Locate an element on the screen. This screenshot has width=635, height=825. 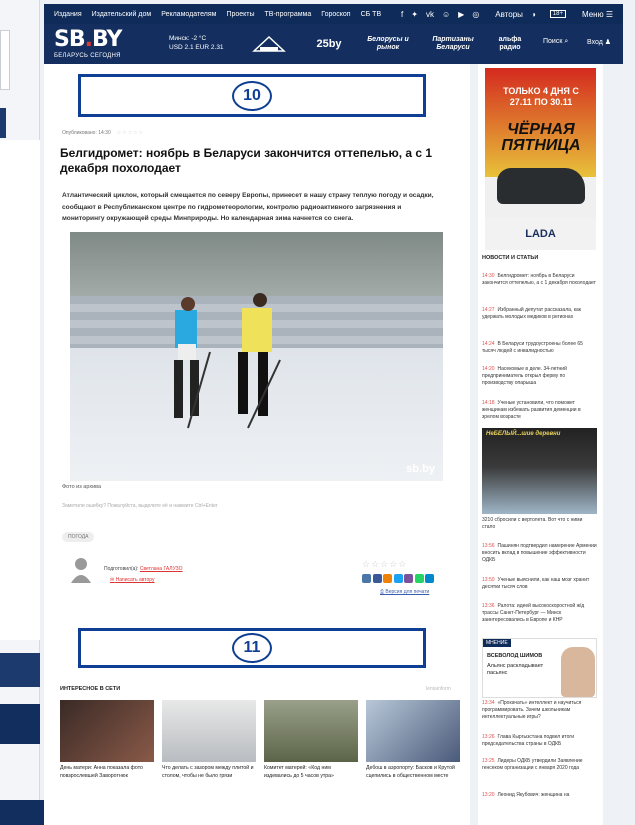
authors-link: Авторы is located at coordinates (509, 14).